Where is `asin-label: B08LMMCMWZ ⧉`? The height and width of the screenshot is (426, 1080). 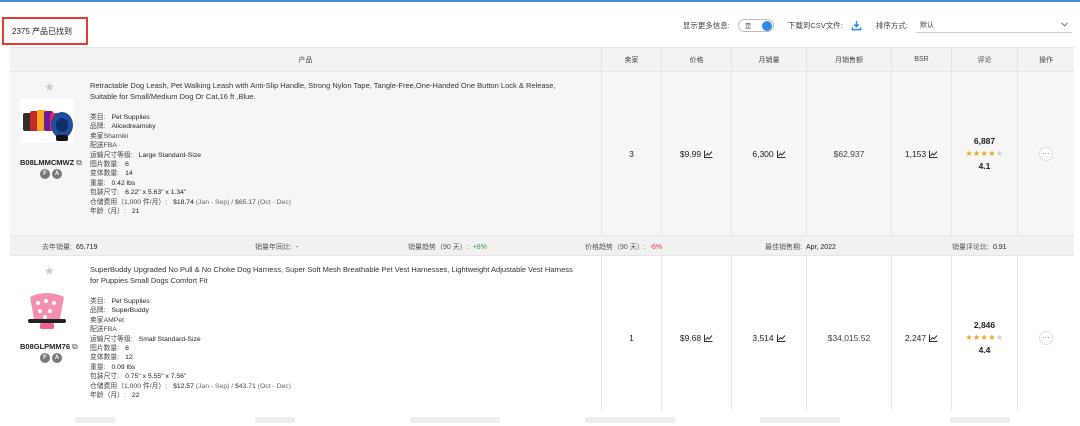
asin-label: B08LMMCMWZ ⧉ is located at coordinates (51, 163).